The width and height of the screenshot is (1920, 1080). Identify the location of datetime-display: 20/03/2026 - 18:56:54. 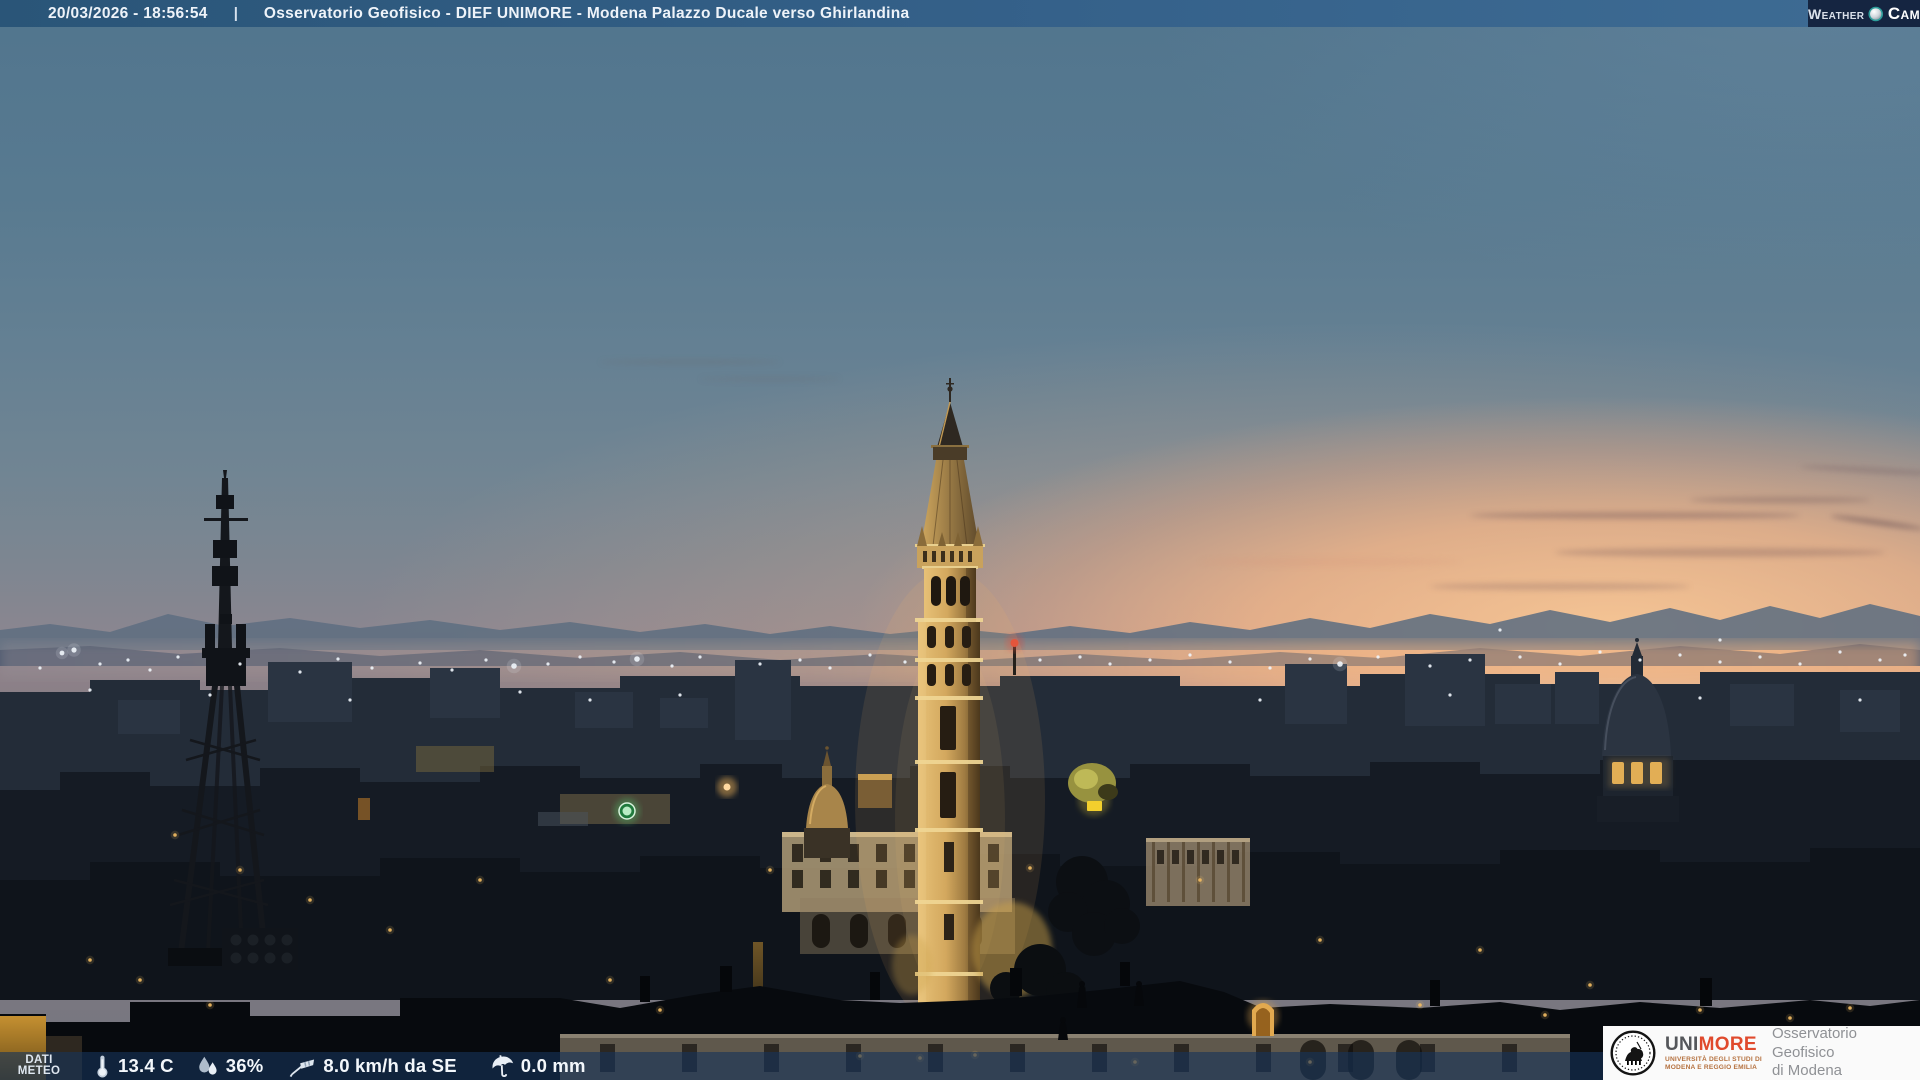
(128, 13).